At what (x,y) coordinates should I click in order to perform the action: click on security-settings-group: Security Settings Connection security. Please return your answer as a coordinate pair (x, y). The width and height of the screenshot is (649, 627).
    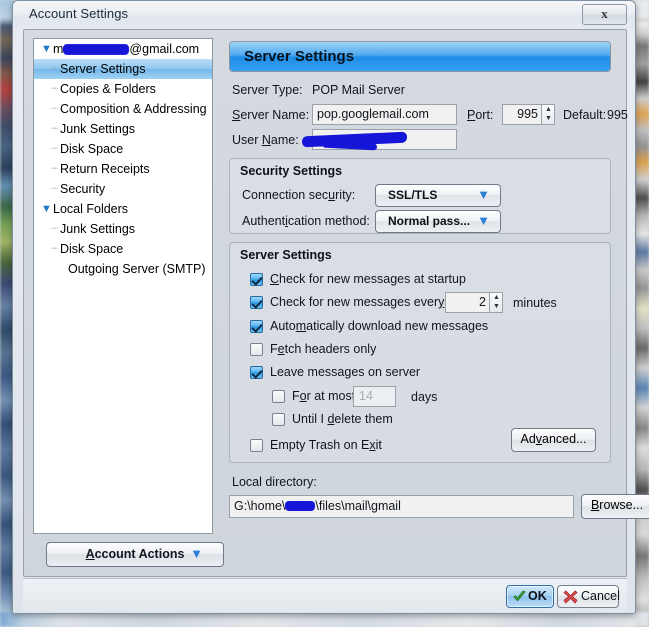
    Looking at the image, I should click on (420, 196).